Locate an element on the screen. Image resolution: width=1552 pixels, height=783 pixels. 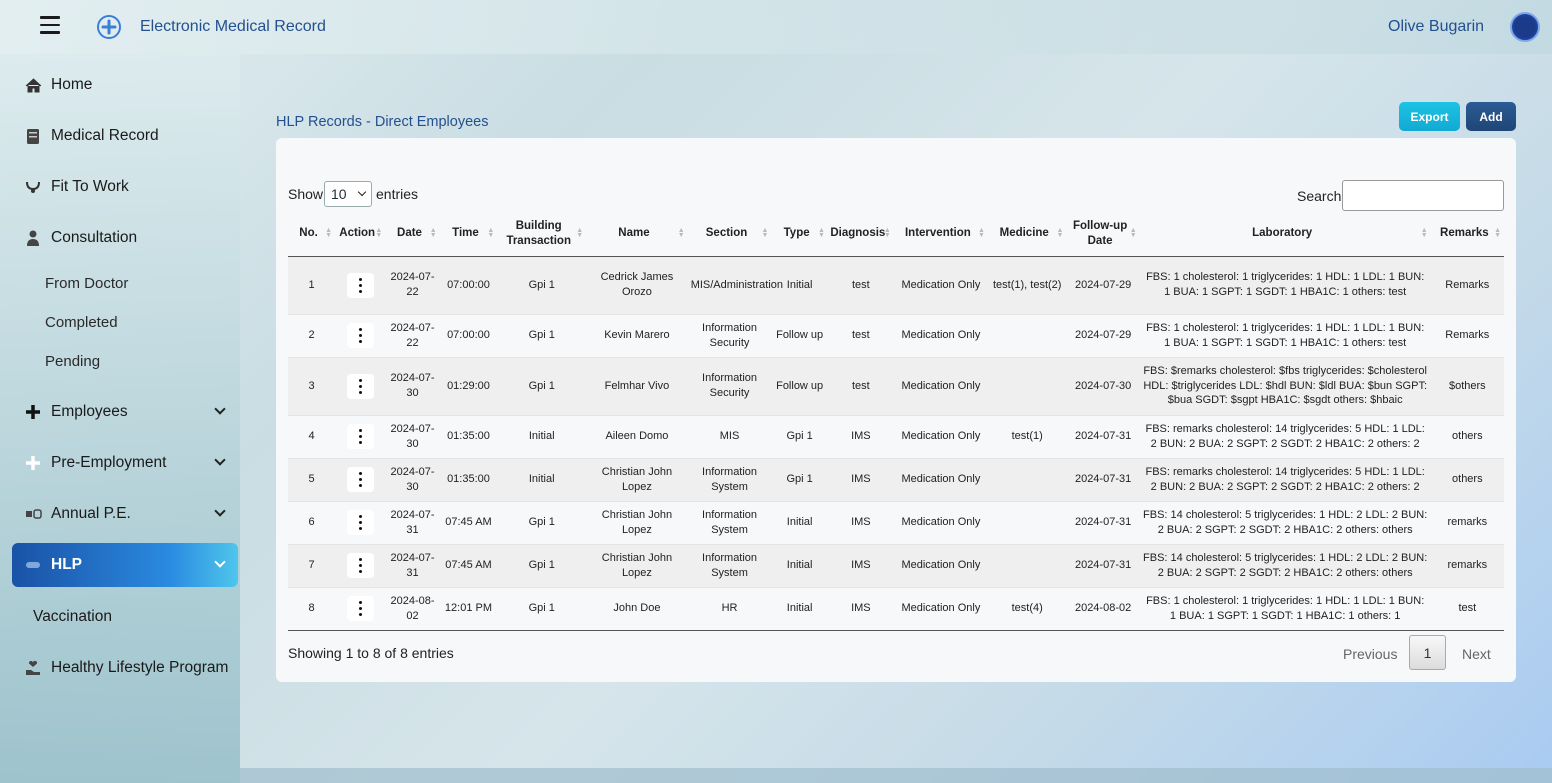
cell-date: 2024-07-22 is located at coordinates (412, 336).